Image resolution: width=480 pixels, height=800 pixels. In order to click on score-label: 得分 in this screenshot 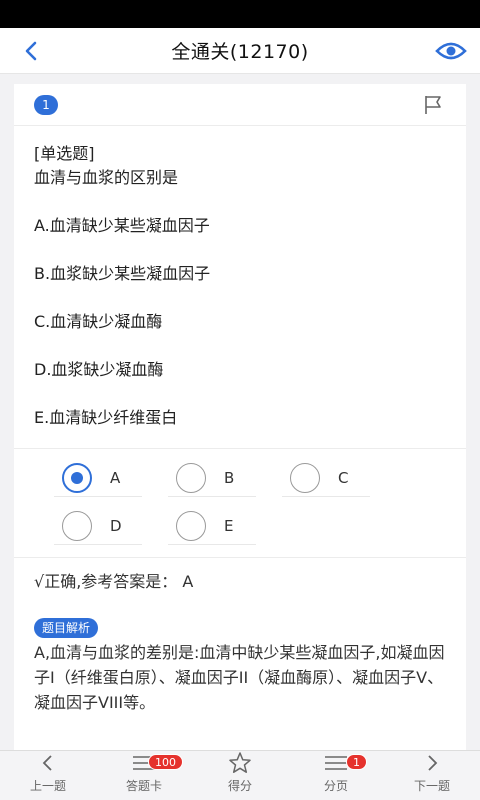, I will do `click(239, 786)`.